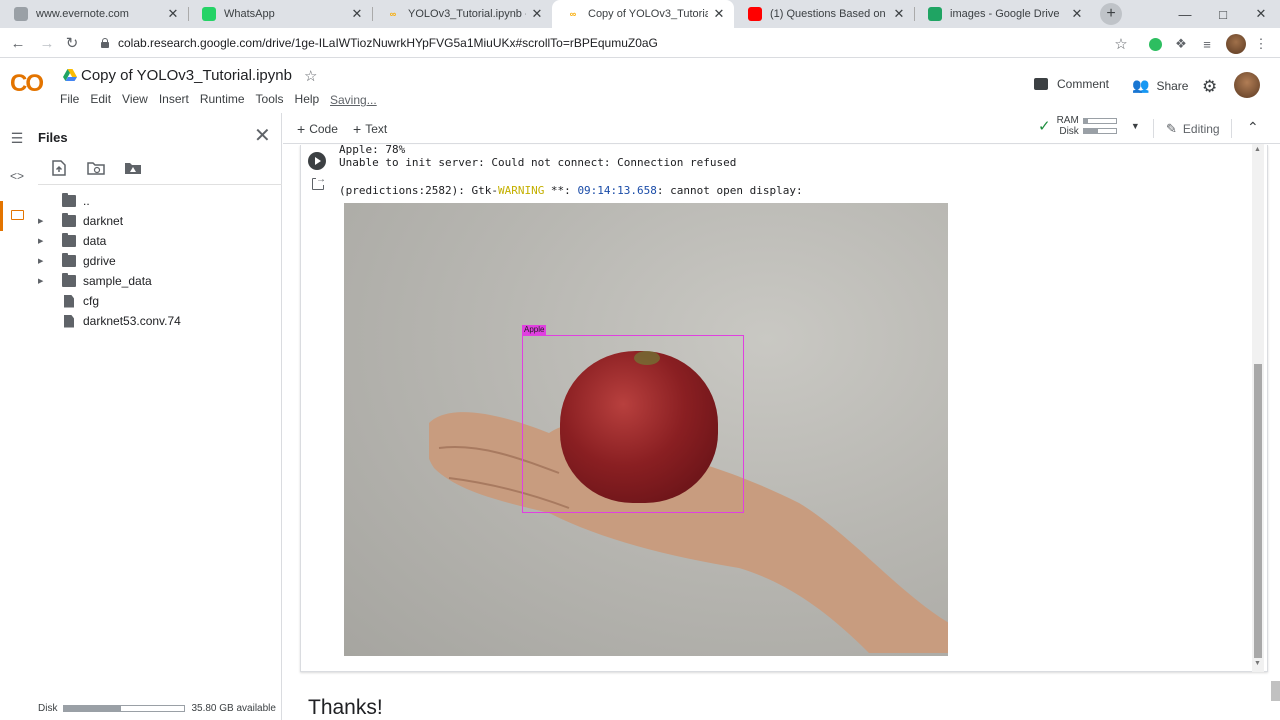  What do you see at coordinates (105, 43) in the screenshot?
I see `lock-icon` at bounding box center [105, 43].